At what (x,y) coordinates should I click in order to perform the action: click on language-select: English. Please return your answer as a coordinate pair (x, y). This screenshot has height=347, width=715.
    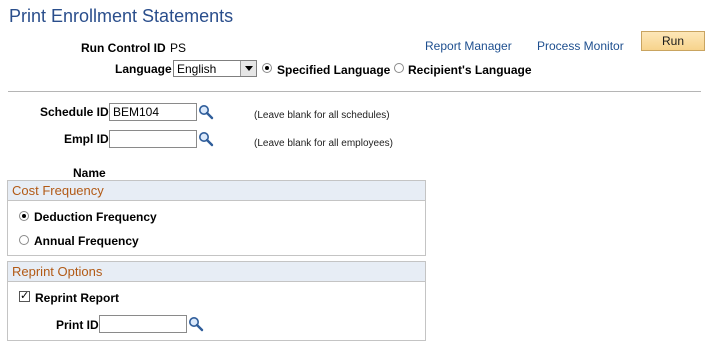
    Looking at the image, I should click on (215, 68).